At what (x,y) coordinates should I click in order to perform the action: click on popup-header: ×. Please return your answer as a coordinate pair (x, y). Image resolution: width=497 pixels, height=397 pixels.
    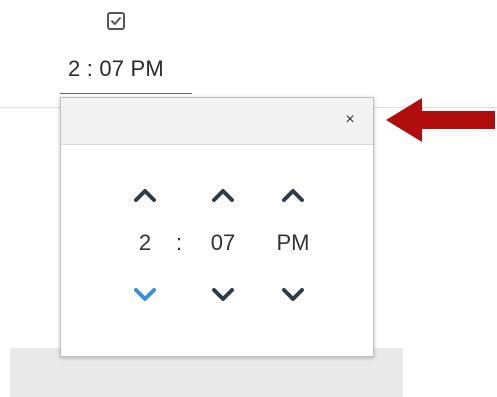
    Looking at the image, I should click on (217, 121).